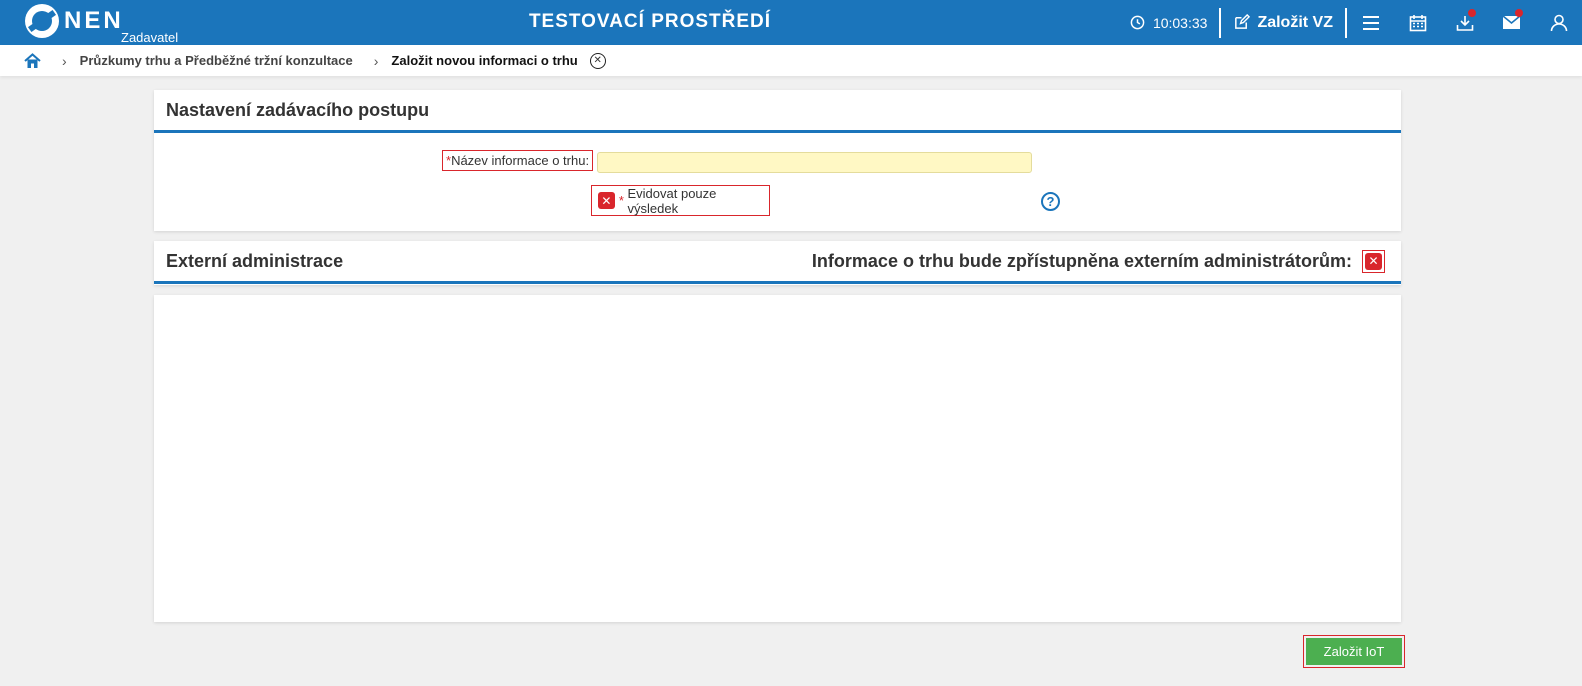 The width and height of the screenshot is (1582, 686). What do you see at coordinates (650, 21) in the screenshot?
I see `environment-title: TESTOVACÍ PROSTŘEDÍ` at bounding box center [650, 21].